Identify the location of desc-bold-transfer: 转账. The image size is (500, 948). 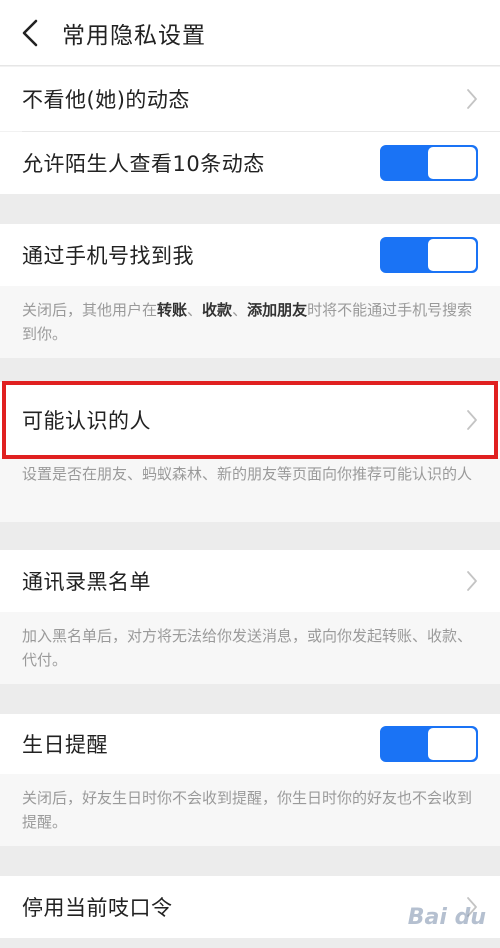
(172, 310).